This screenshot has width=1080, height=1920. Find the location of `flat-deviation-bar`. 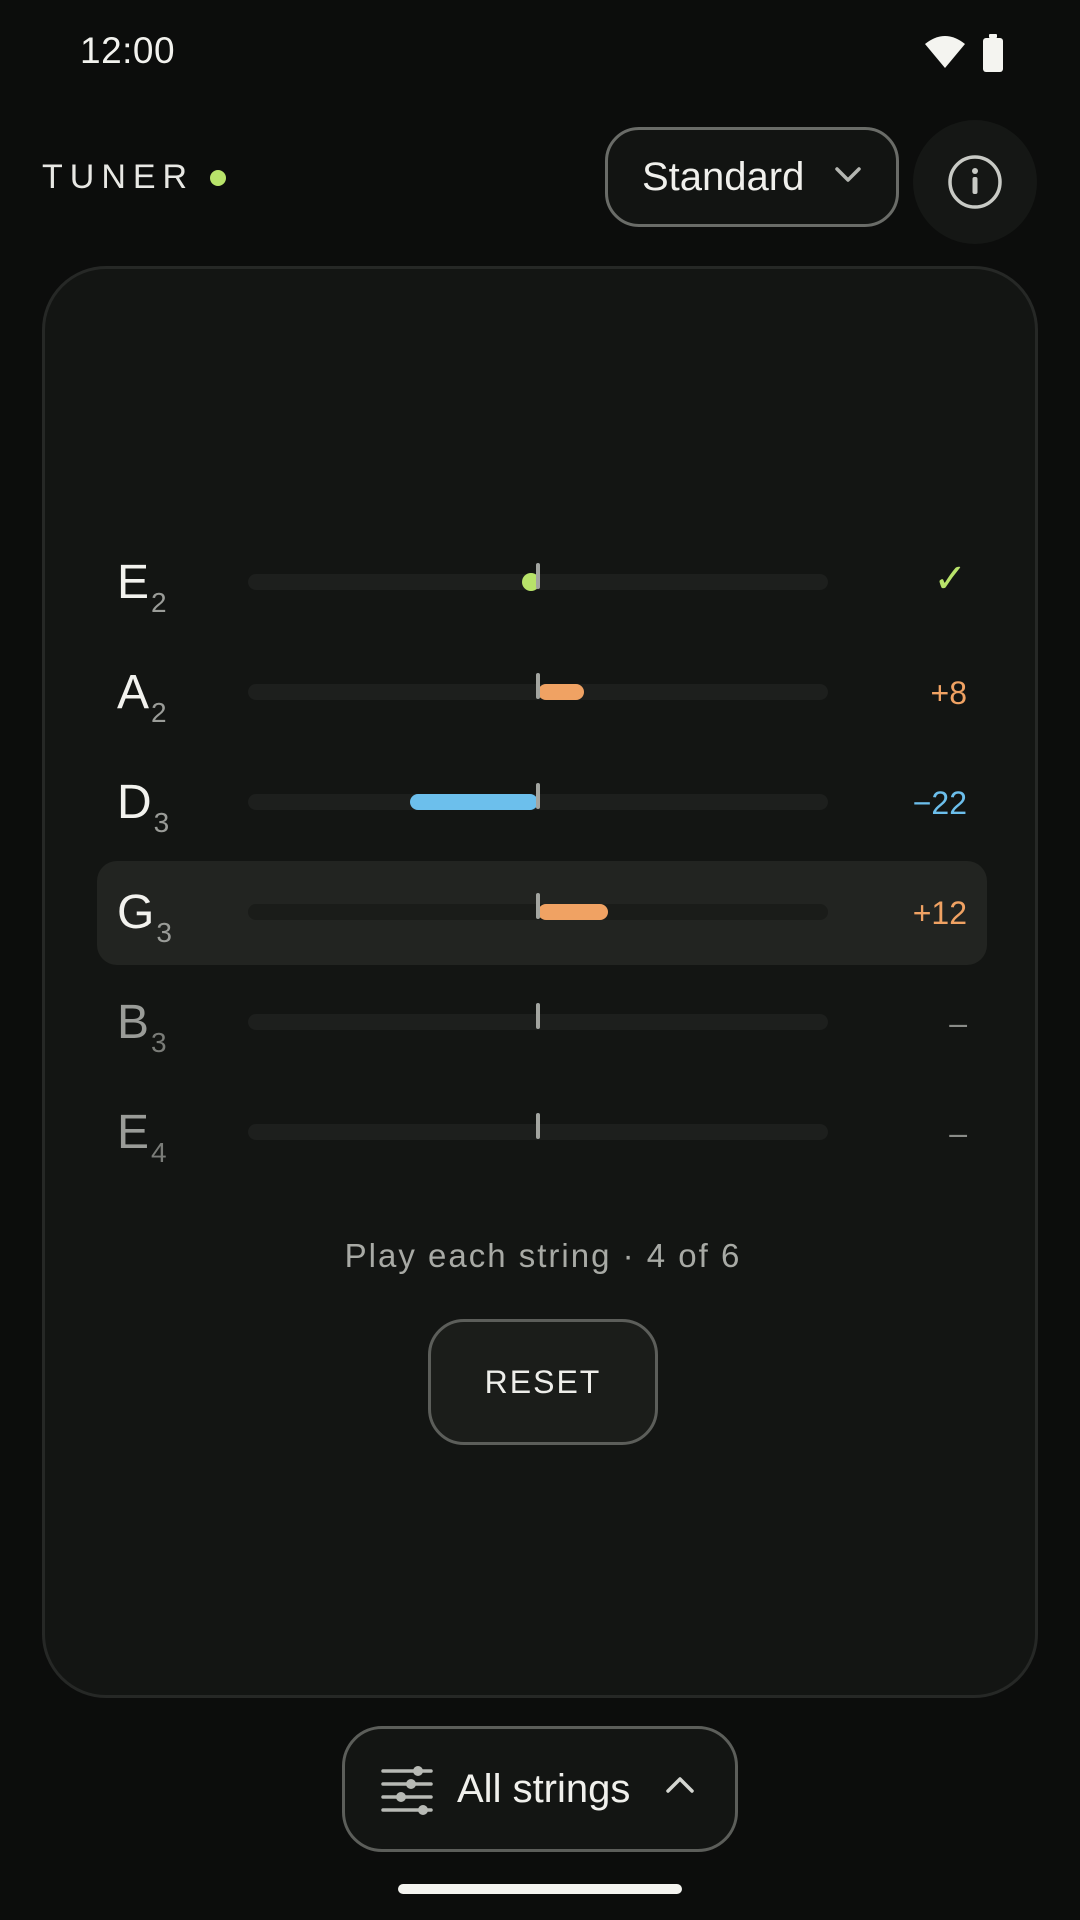

flat-deviation-bar is located at coordinates (474, 802).